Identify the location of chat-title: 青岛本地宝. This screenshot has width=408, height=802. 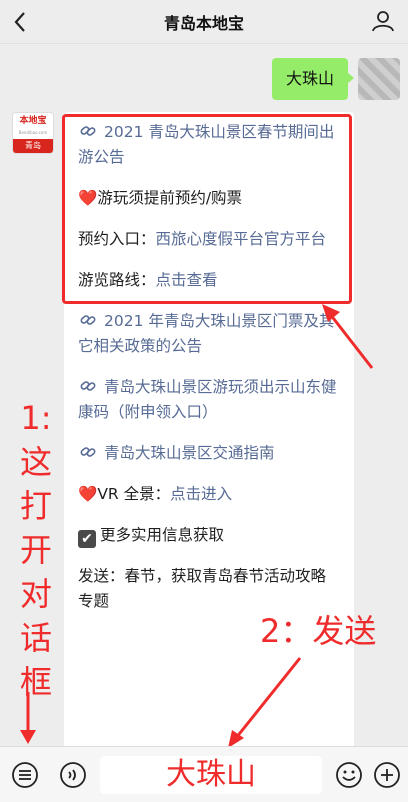
(203, 23).